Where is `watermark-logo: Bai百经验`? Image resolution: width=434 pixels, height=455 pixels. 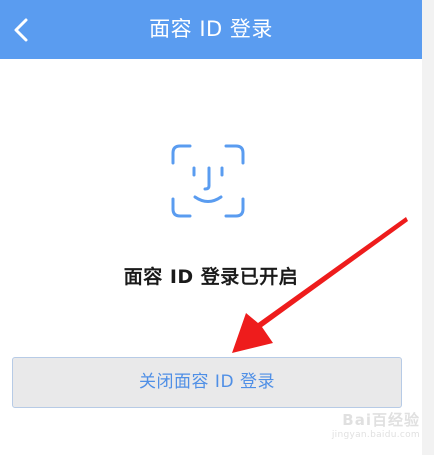 watermark-logo: Bai百经验 is located at coordinates (381, 420).